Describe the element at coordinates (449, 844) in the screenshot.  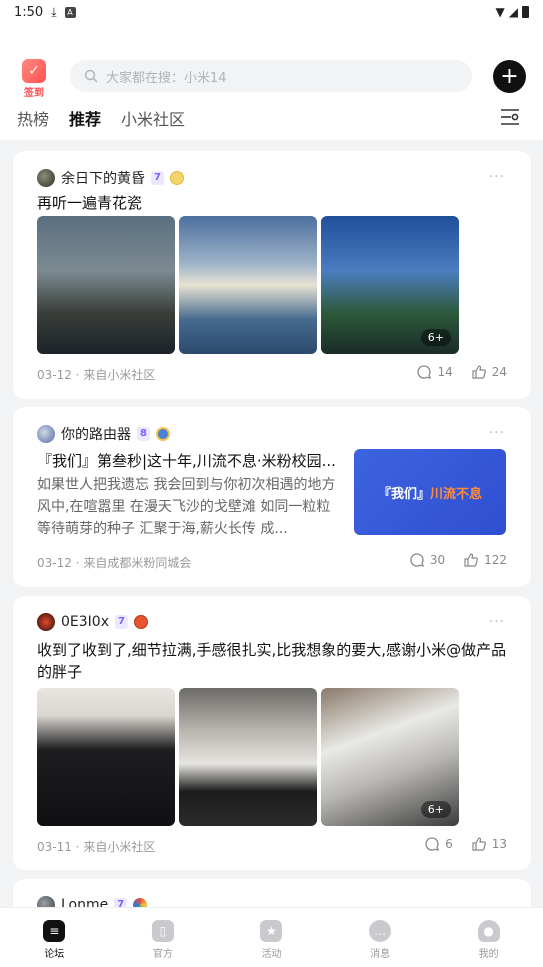
I see `comment-count: 6` at that location.